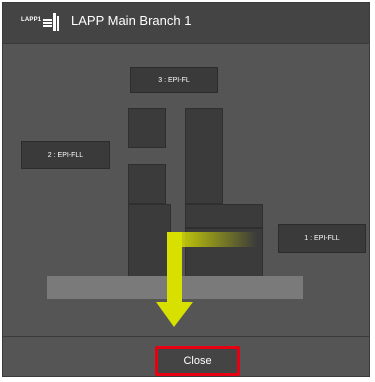 Image resolution: width=375 pixels, height=382 pixels. Describe the element at coordinates (31, 20) in the screenshot. I see `brand-logo-text: LAPP1` at that location.